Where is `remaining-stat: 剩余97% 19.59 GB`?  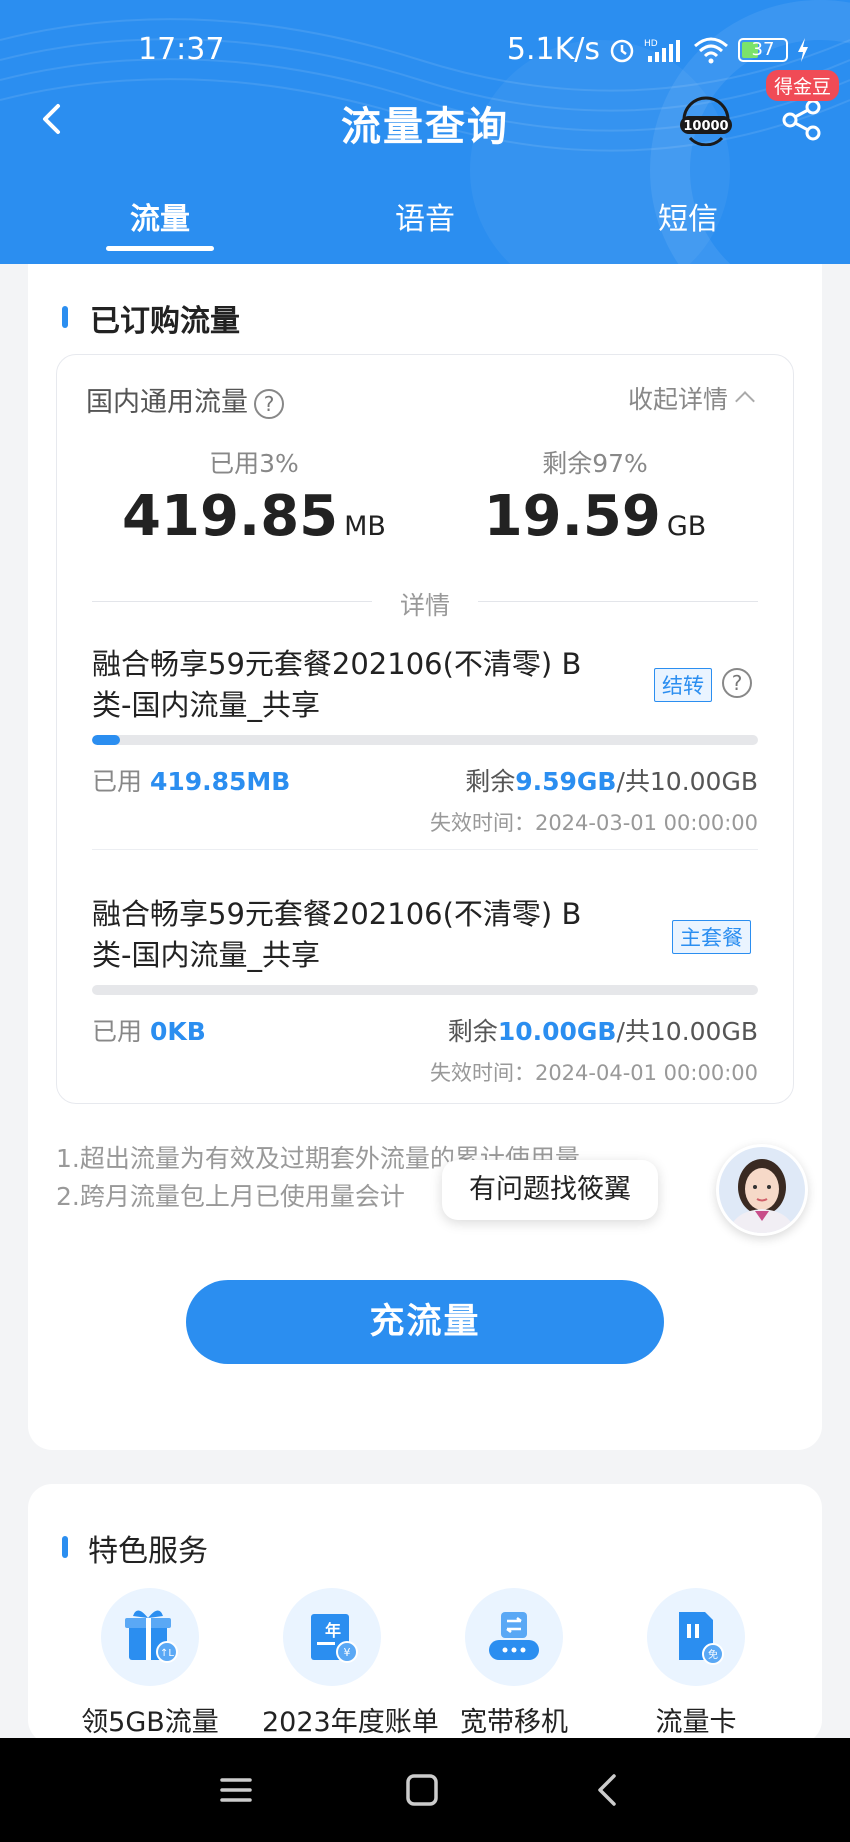
remaining-stat: 剩余97% 19.59 GB is located at coordinates (595, 496).